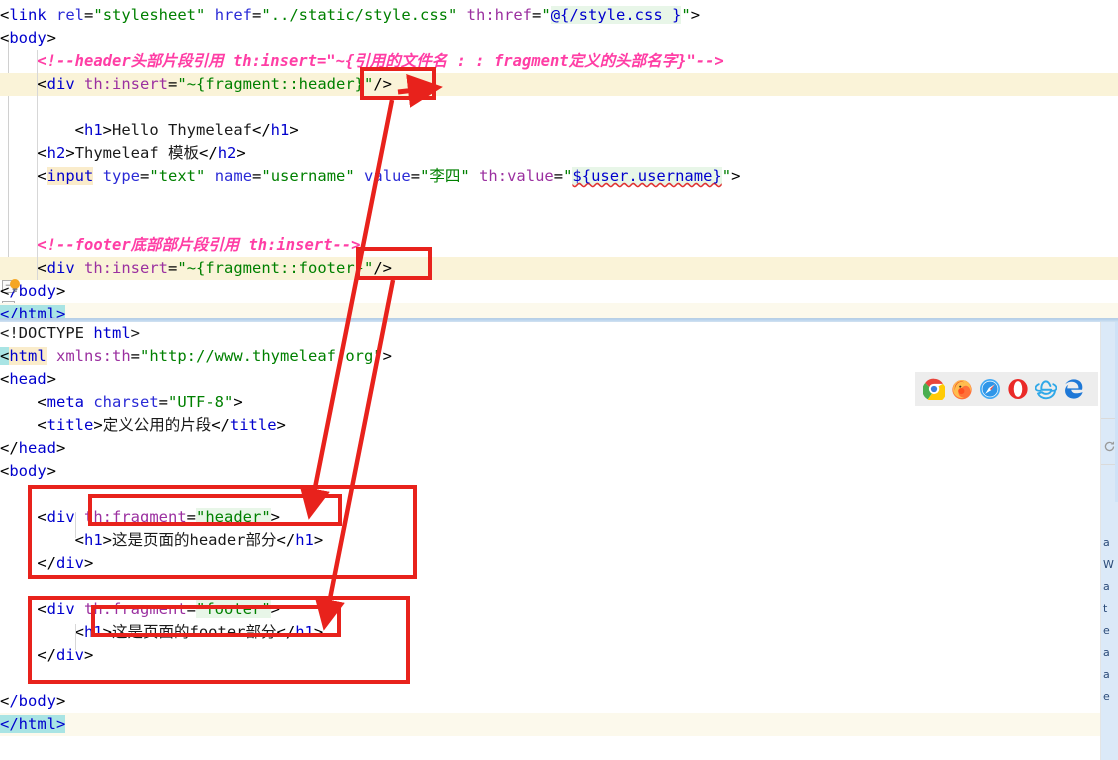 Image resolution: width=1118 pixels, height=760 pixels. I want to click on edge-icon, so click(1074, 389).